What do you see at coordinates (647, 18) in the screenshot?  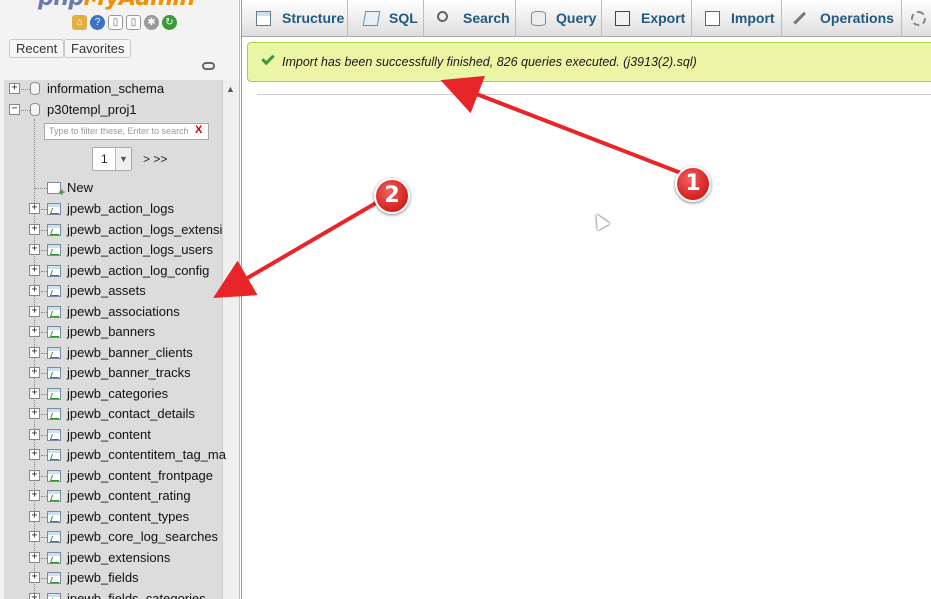 I see `tab-export: Export` at bounding box center [647, 18].